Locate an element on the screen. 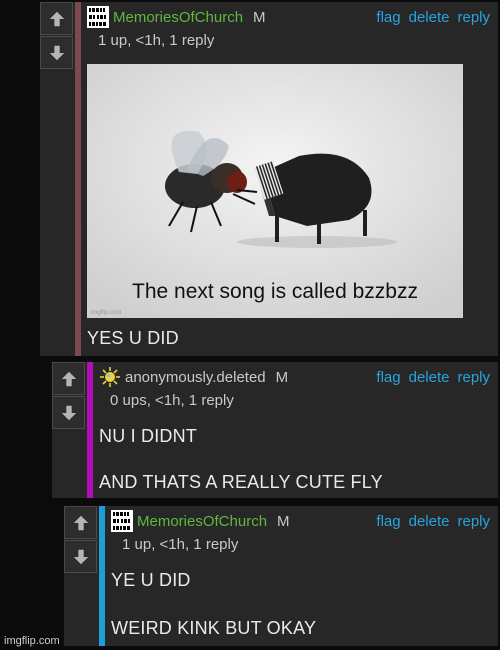  meme-caption: The next song is called bzzbzz is located at coordinates (275, 291).